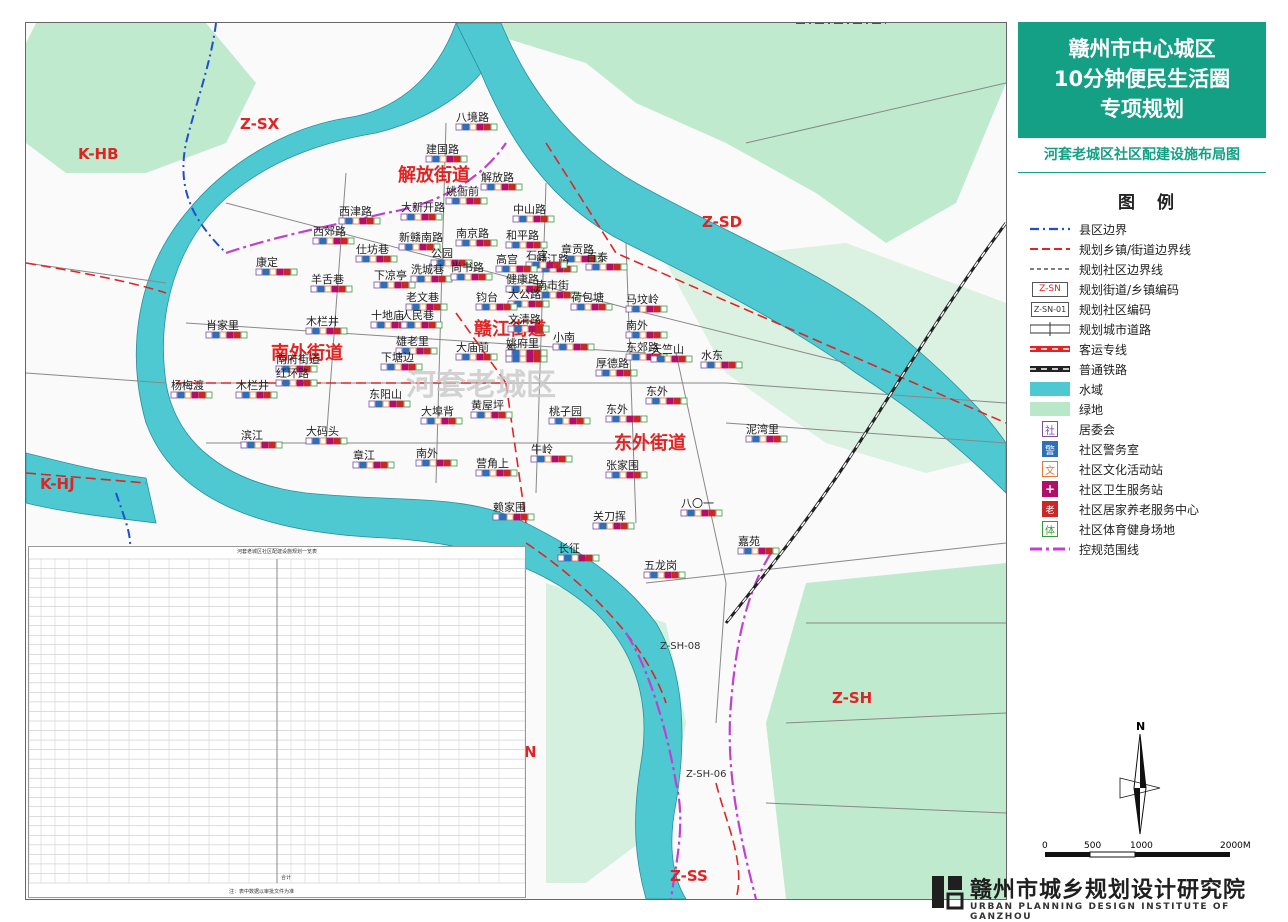 This screenshot has height=922, width=1288. I want to click on svg-text: 2000M, so click(1235, 846).